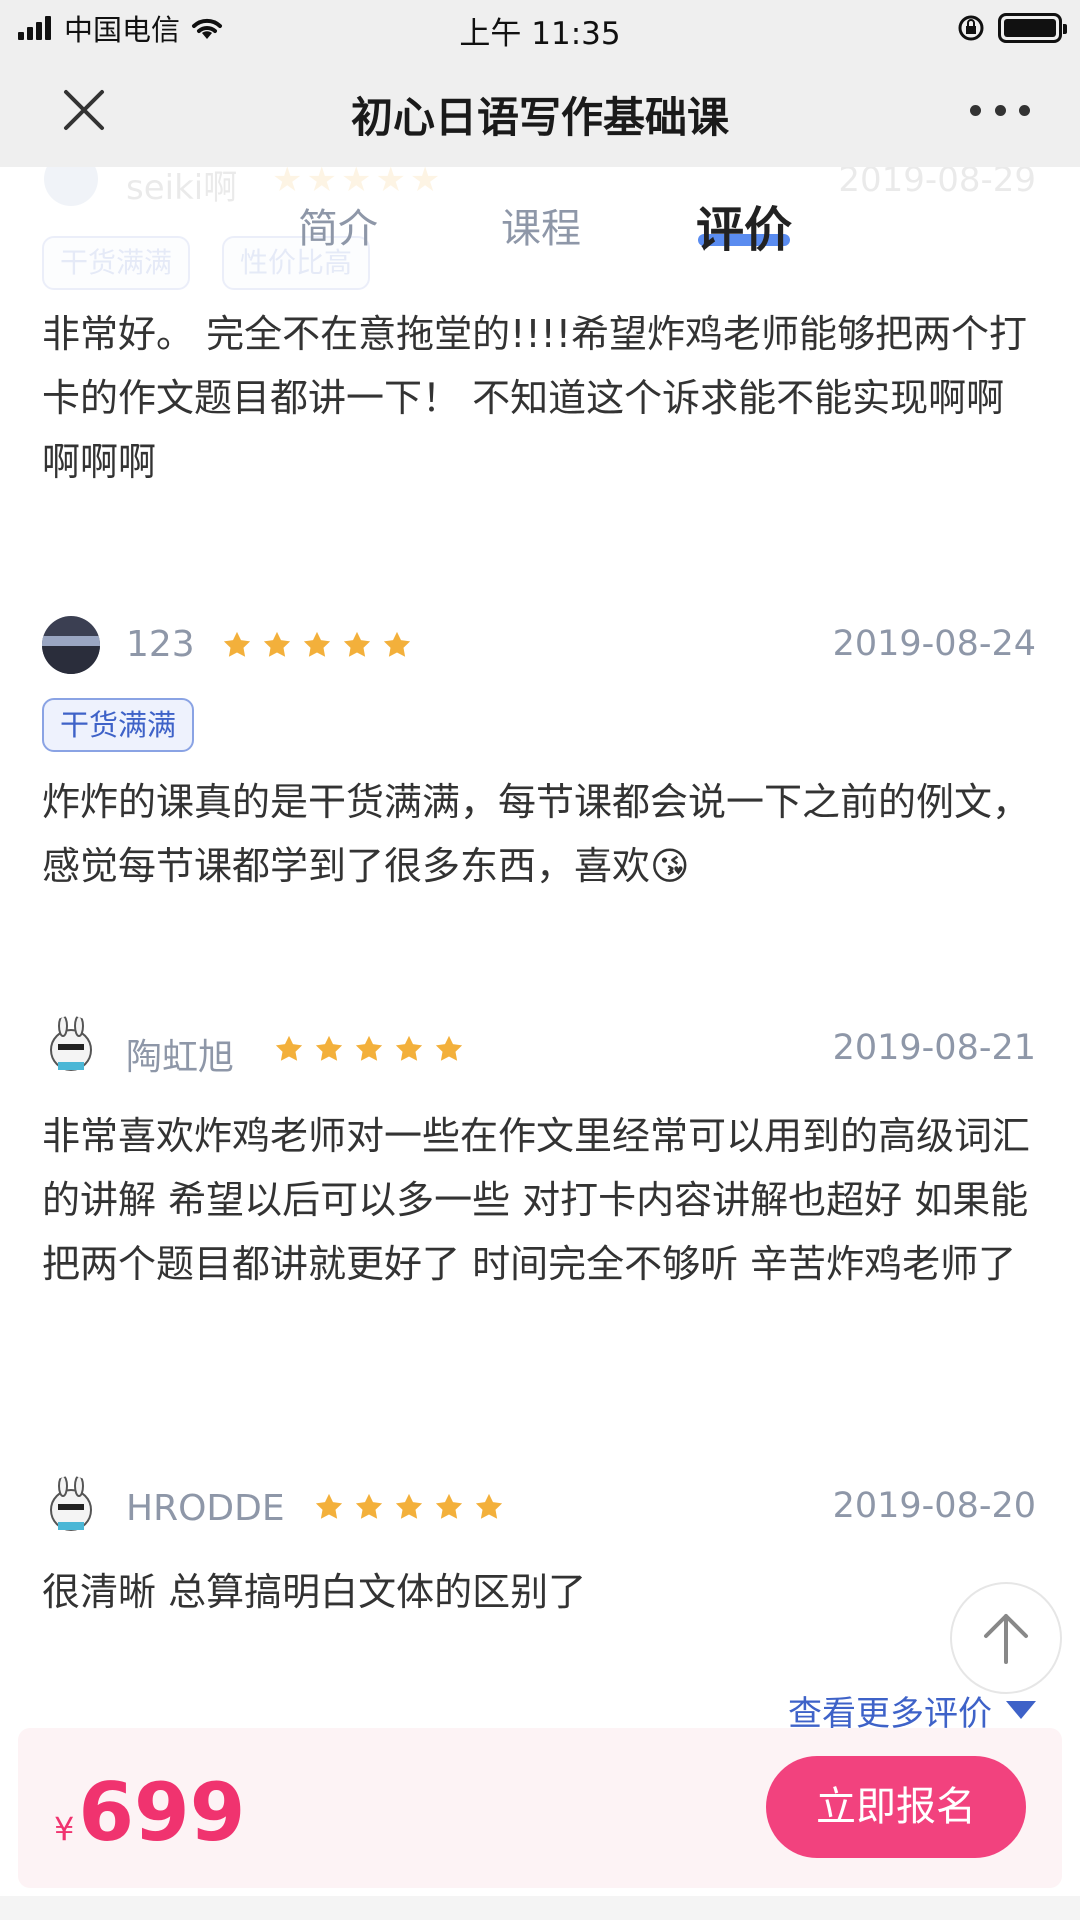  What do you see at coordinates (934, 1506) in the screenshot?
I see `review-date: 2019-08-20` at bounding box center [934, 1506].